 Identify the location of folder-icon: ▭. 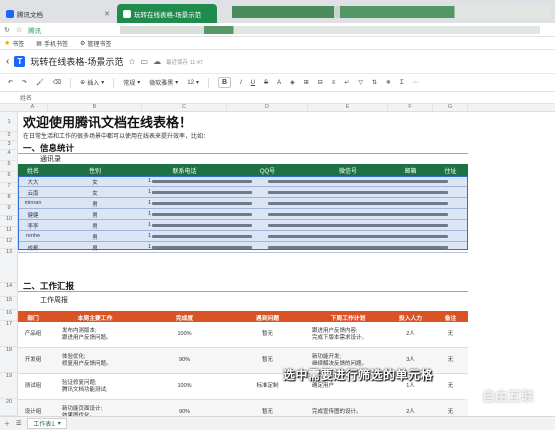
(145, 61).